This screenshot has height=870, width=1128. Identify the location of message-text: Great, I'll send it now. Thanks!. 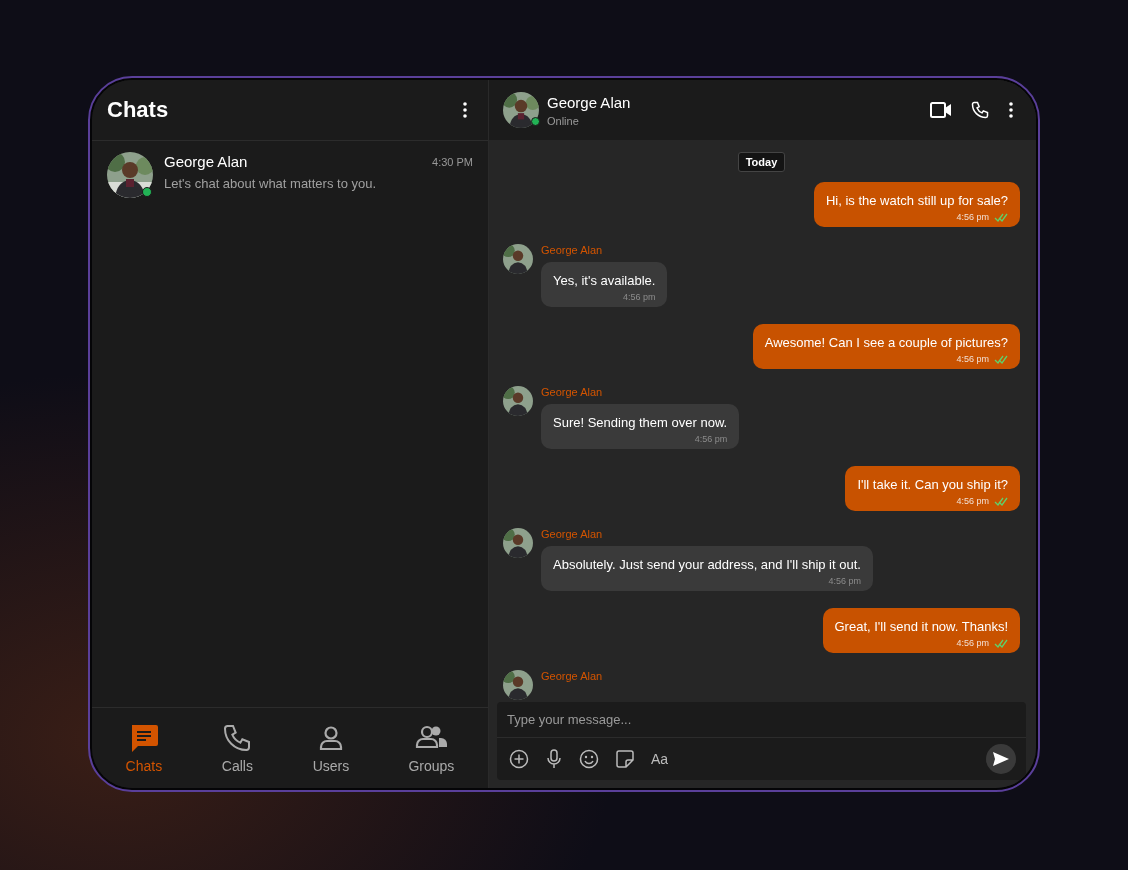
(921, 626).